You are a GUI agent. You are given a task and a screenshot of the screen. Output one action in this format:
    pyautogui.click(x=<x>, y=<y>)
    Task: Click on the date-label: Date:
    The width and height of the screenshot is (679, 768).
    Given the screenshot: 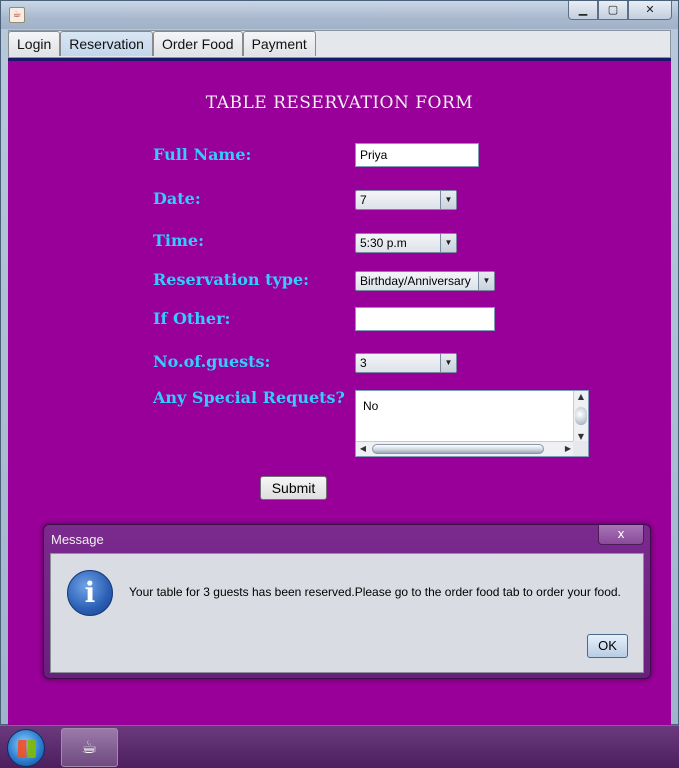 What is the action you would take?
    pyautogui.click(x=177, y=198)
    